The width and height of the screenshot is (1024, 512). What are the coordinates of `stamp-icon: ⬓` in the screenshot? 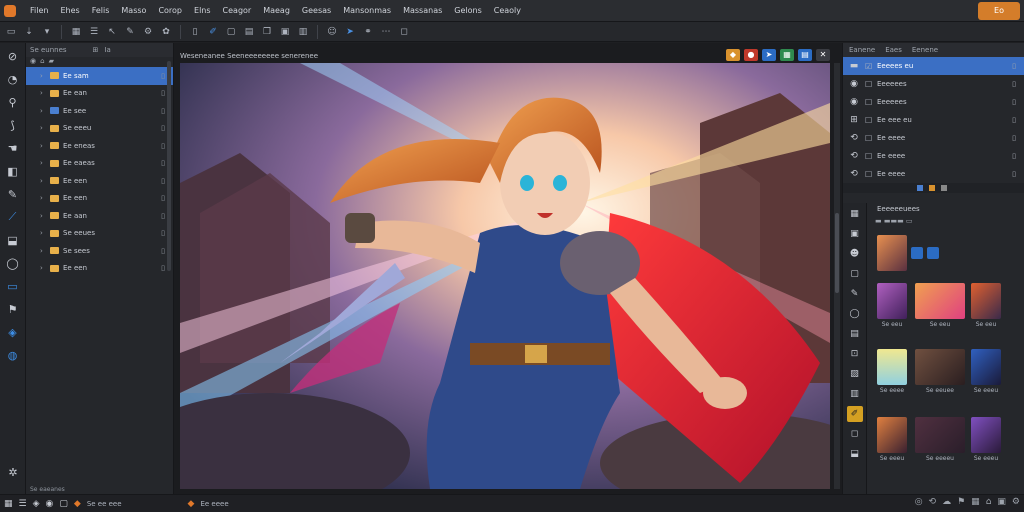 It's located at (855, 454).